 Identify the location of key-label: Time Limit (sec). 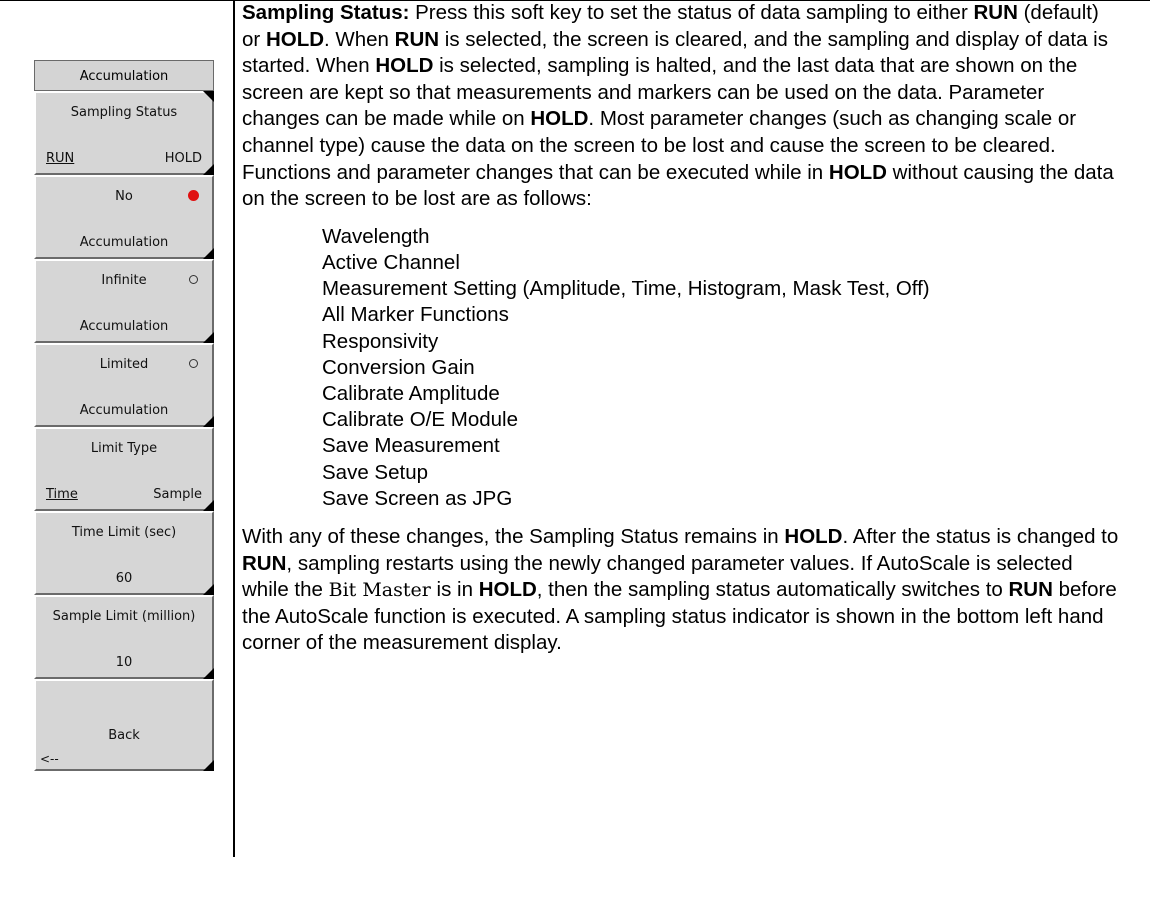
(124, 532).